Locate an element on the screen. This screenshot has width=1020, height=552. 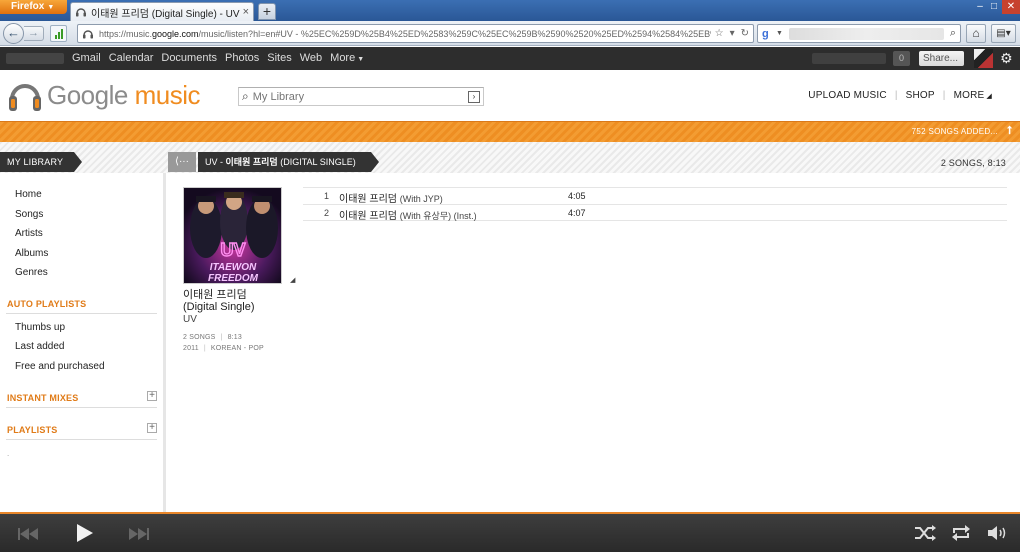
album-menu-icon: ◢ is located at coordinates (292, 280).